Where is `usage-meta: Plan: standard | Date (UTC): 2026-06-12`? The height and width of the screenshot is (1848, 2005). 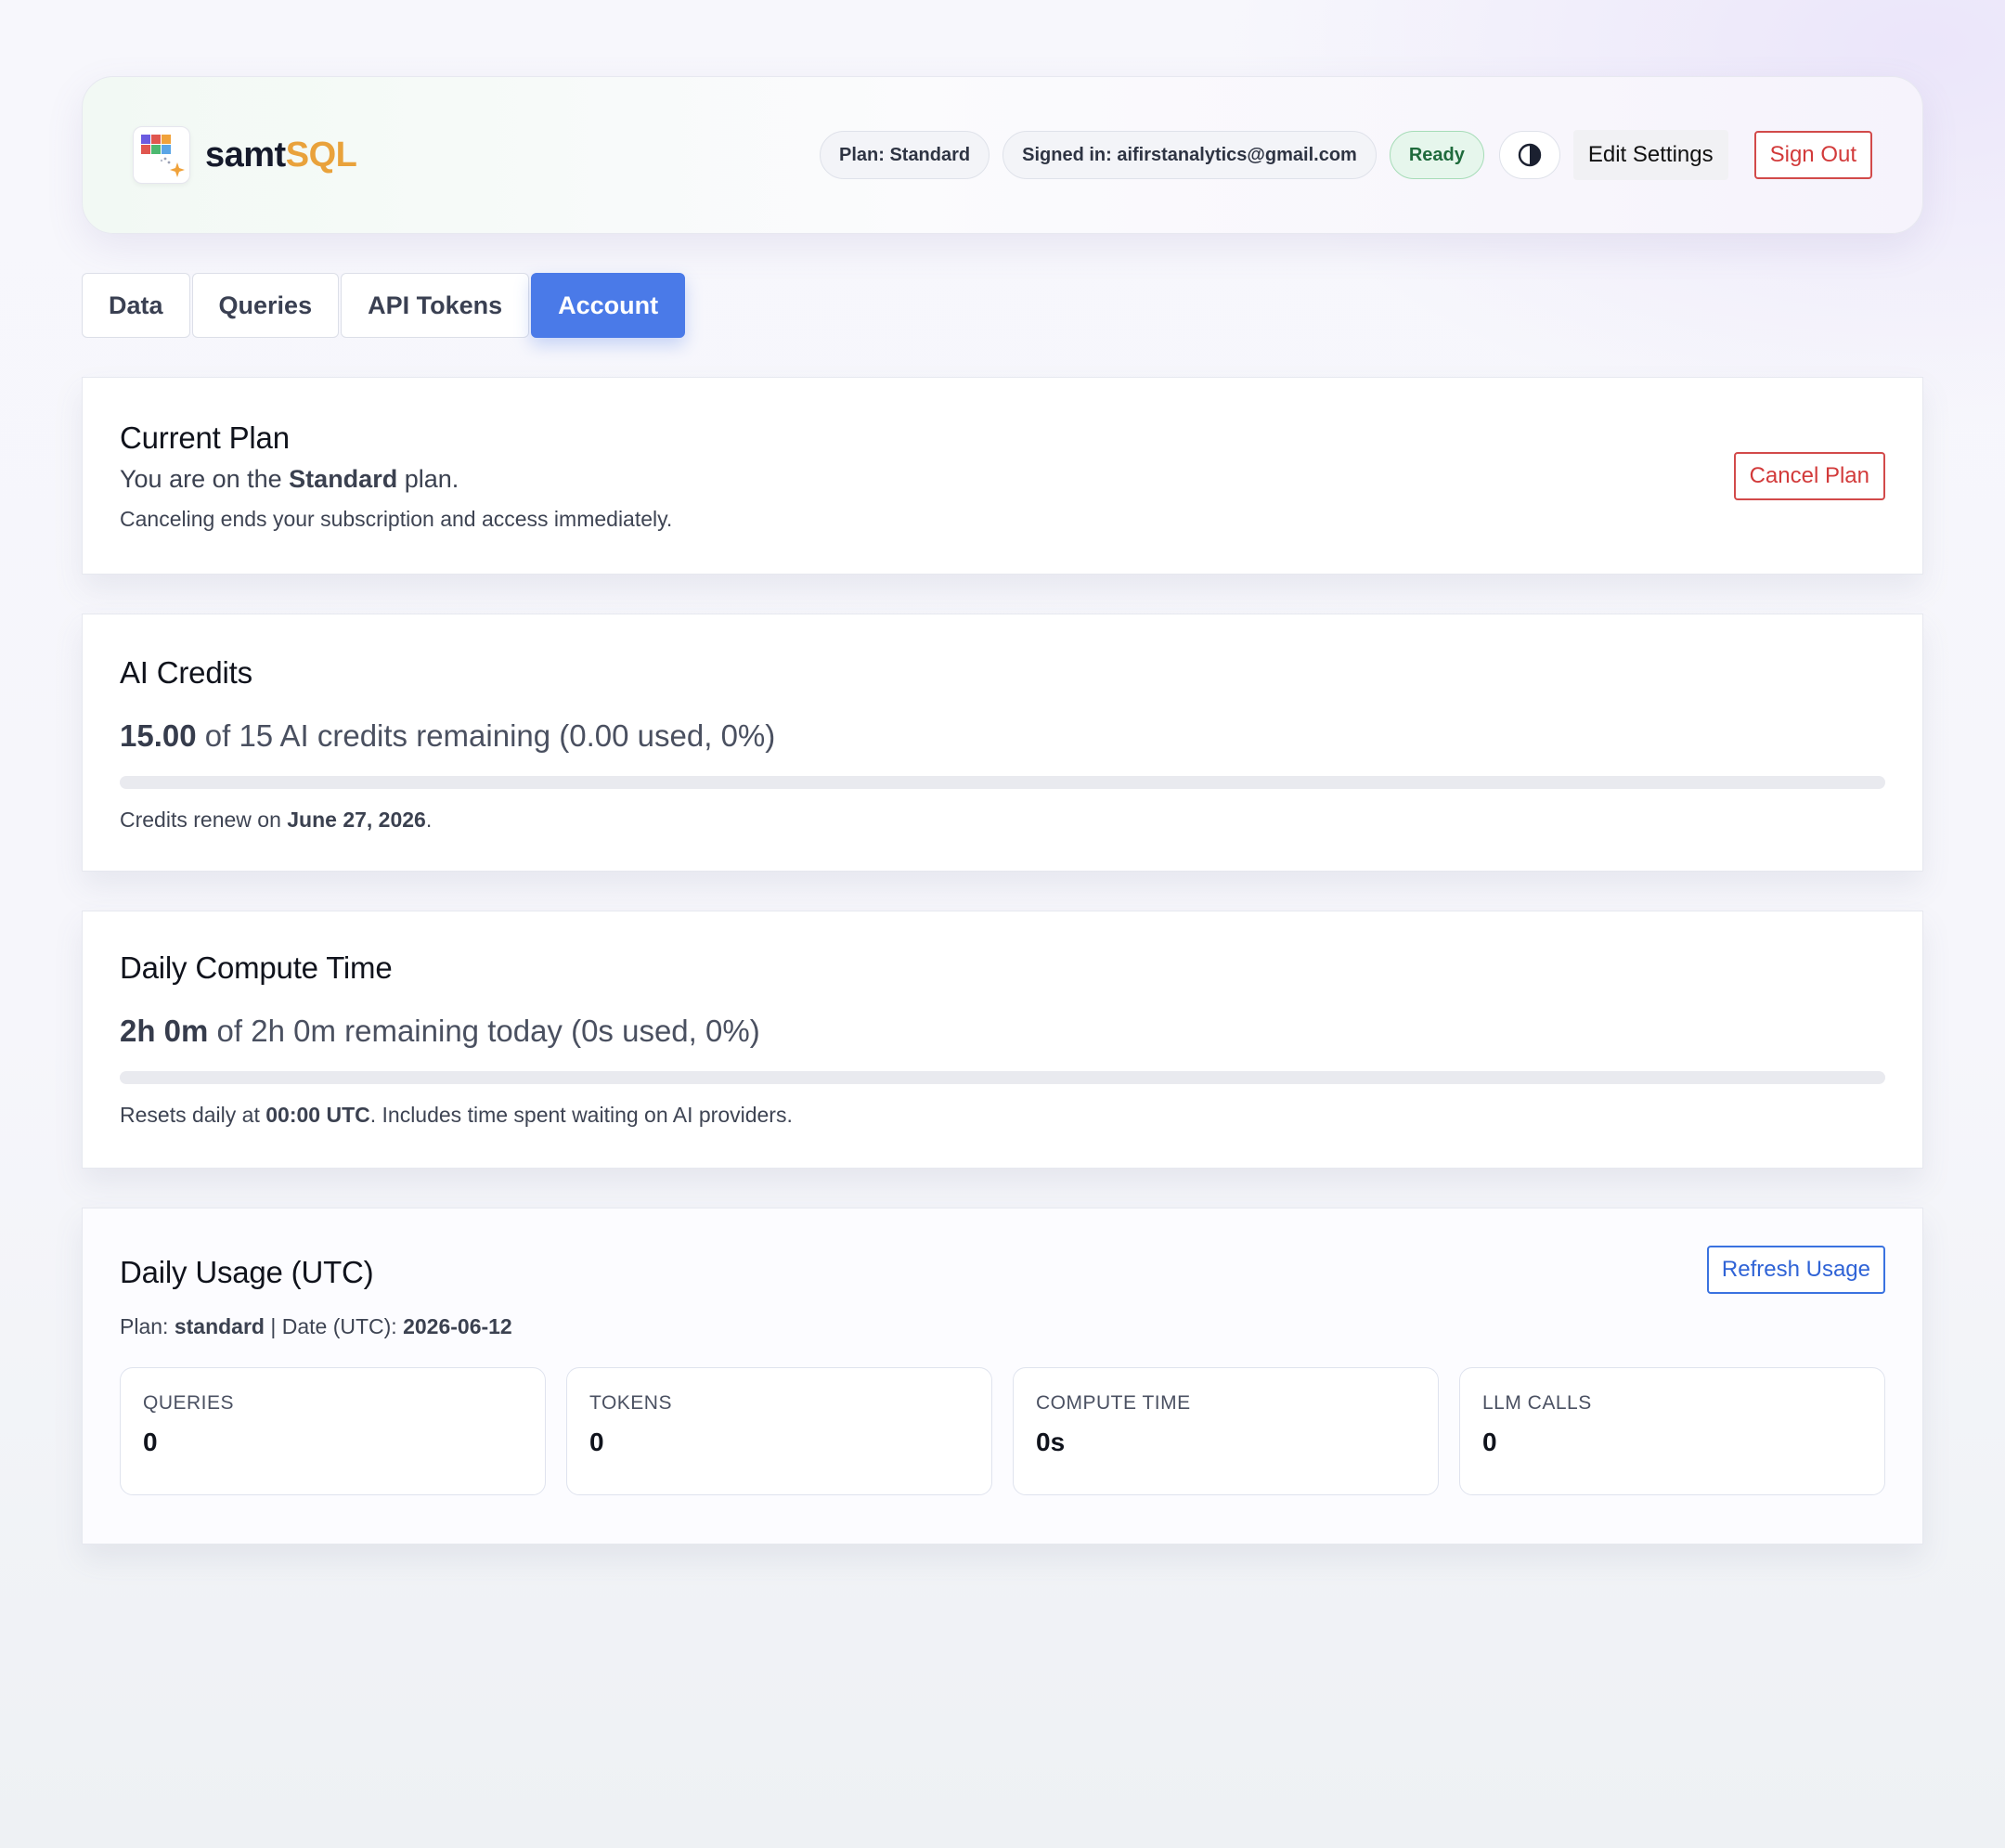 usage-meta: Plan: standard | Date (UTC): 2026-06-12 is located at coordinates (1002, 1326).